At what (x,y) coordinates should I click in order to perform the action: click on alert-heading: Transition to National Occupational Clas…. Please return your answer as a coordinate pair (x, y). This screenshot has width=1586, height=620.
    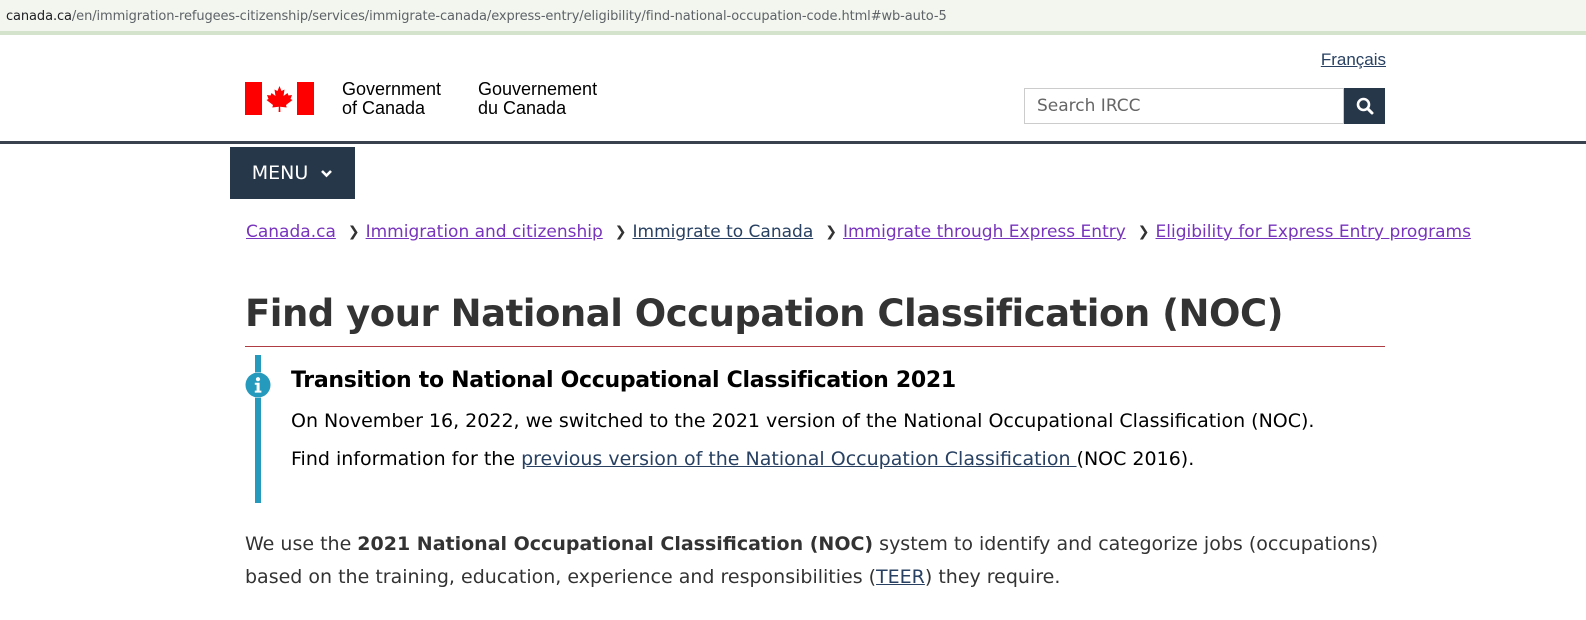
    Looking at the image, I should click on (623, 380).